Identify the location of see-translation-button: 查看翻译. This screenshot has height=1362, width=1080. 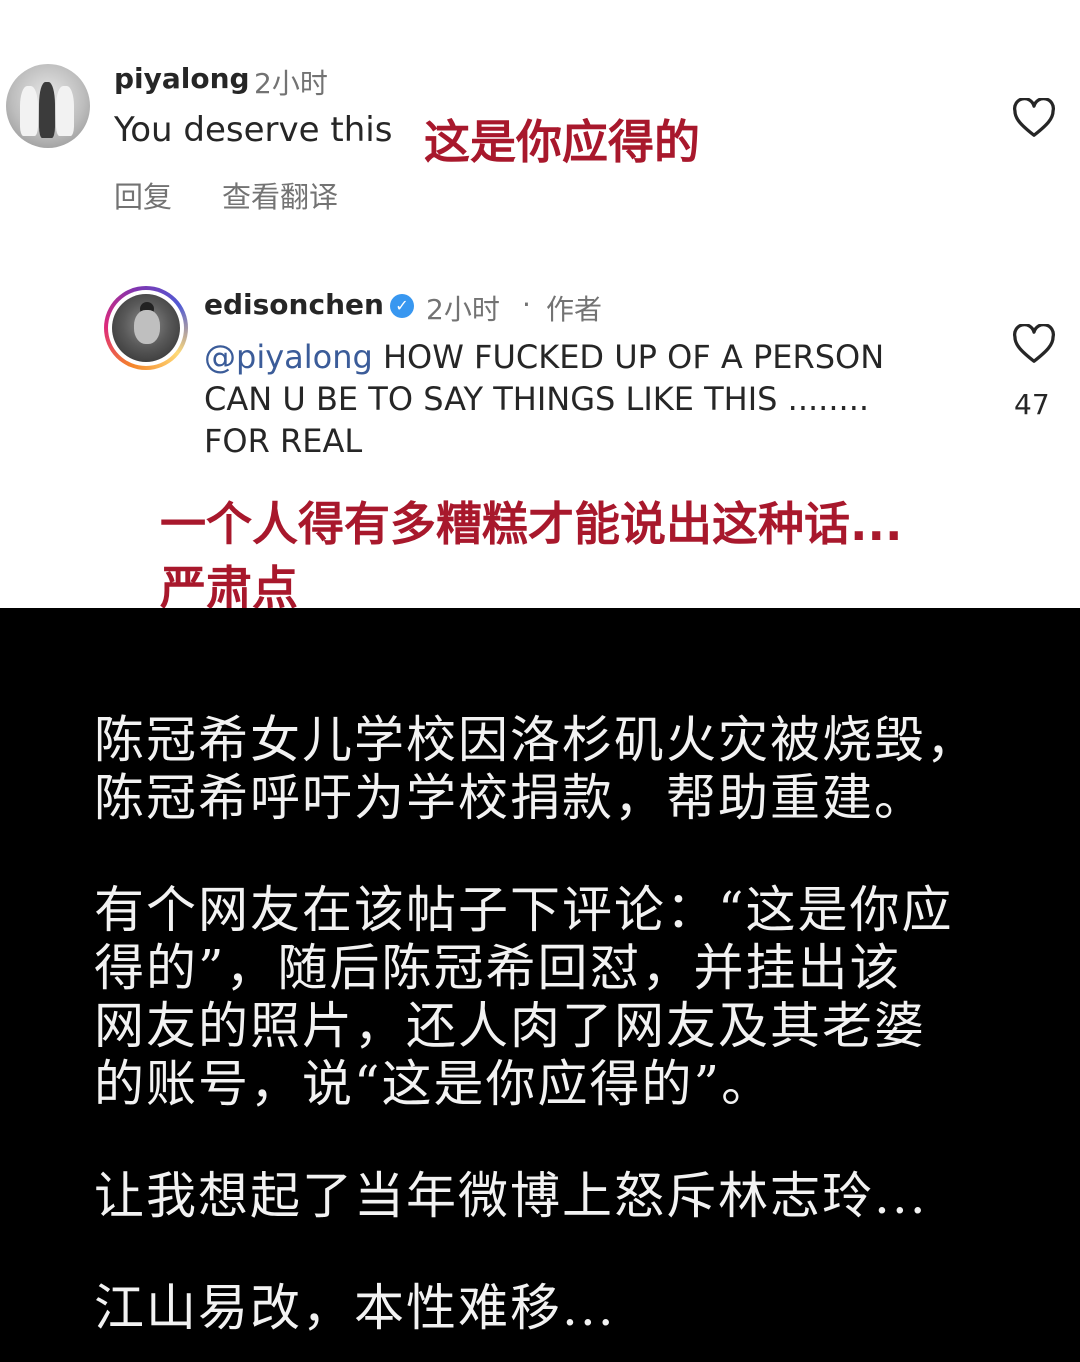
(280, 195).